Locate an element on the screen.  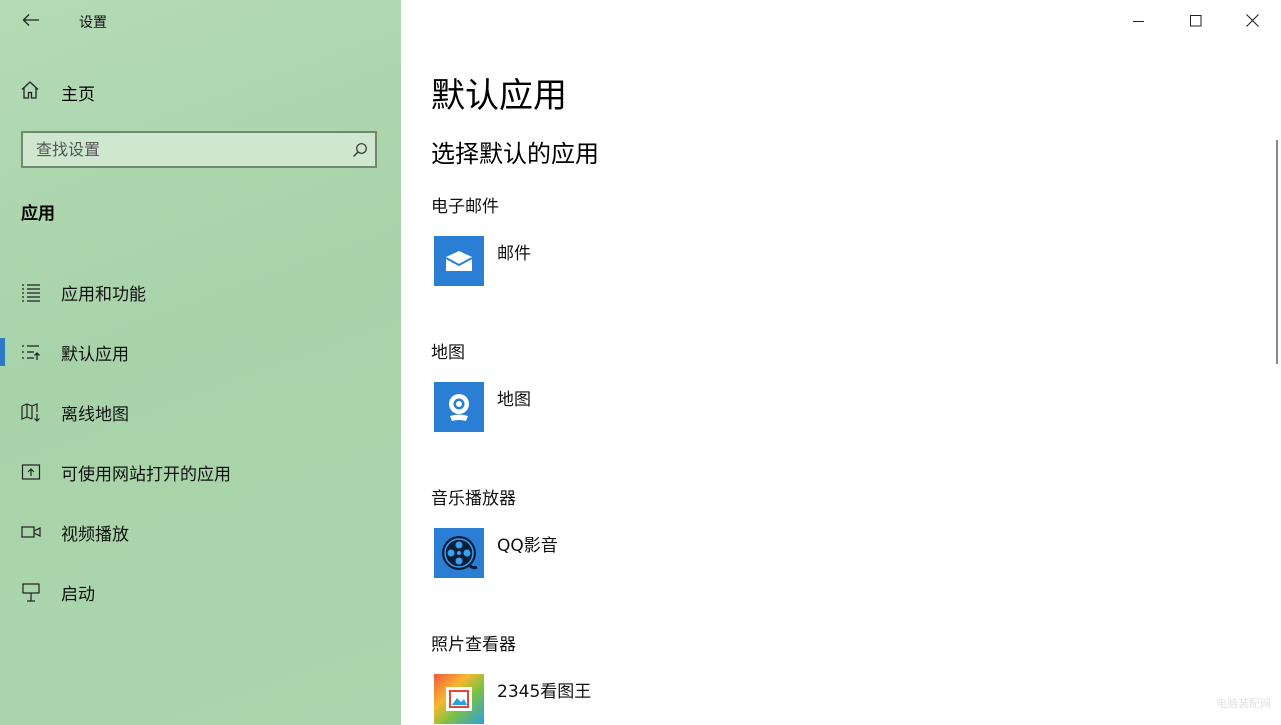
home-icon is located at coordinates (30, 92).